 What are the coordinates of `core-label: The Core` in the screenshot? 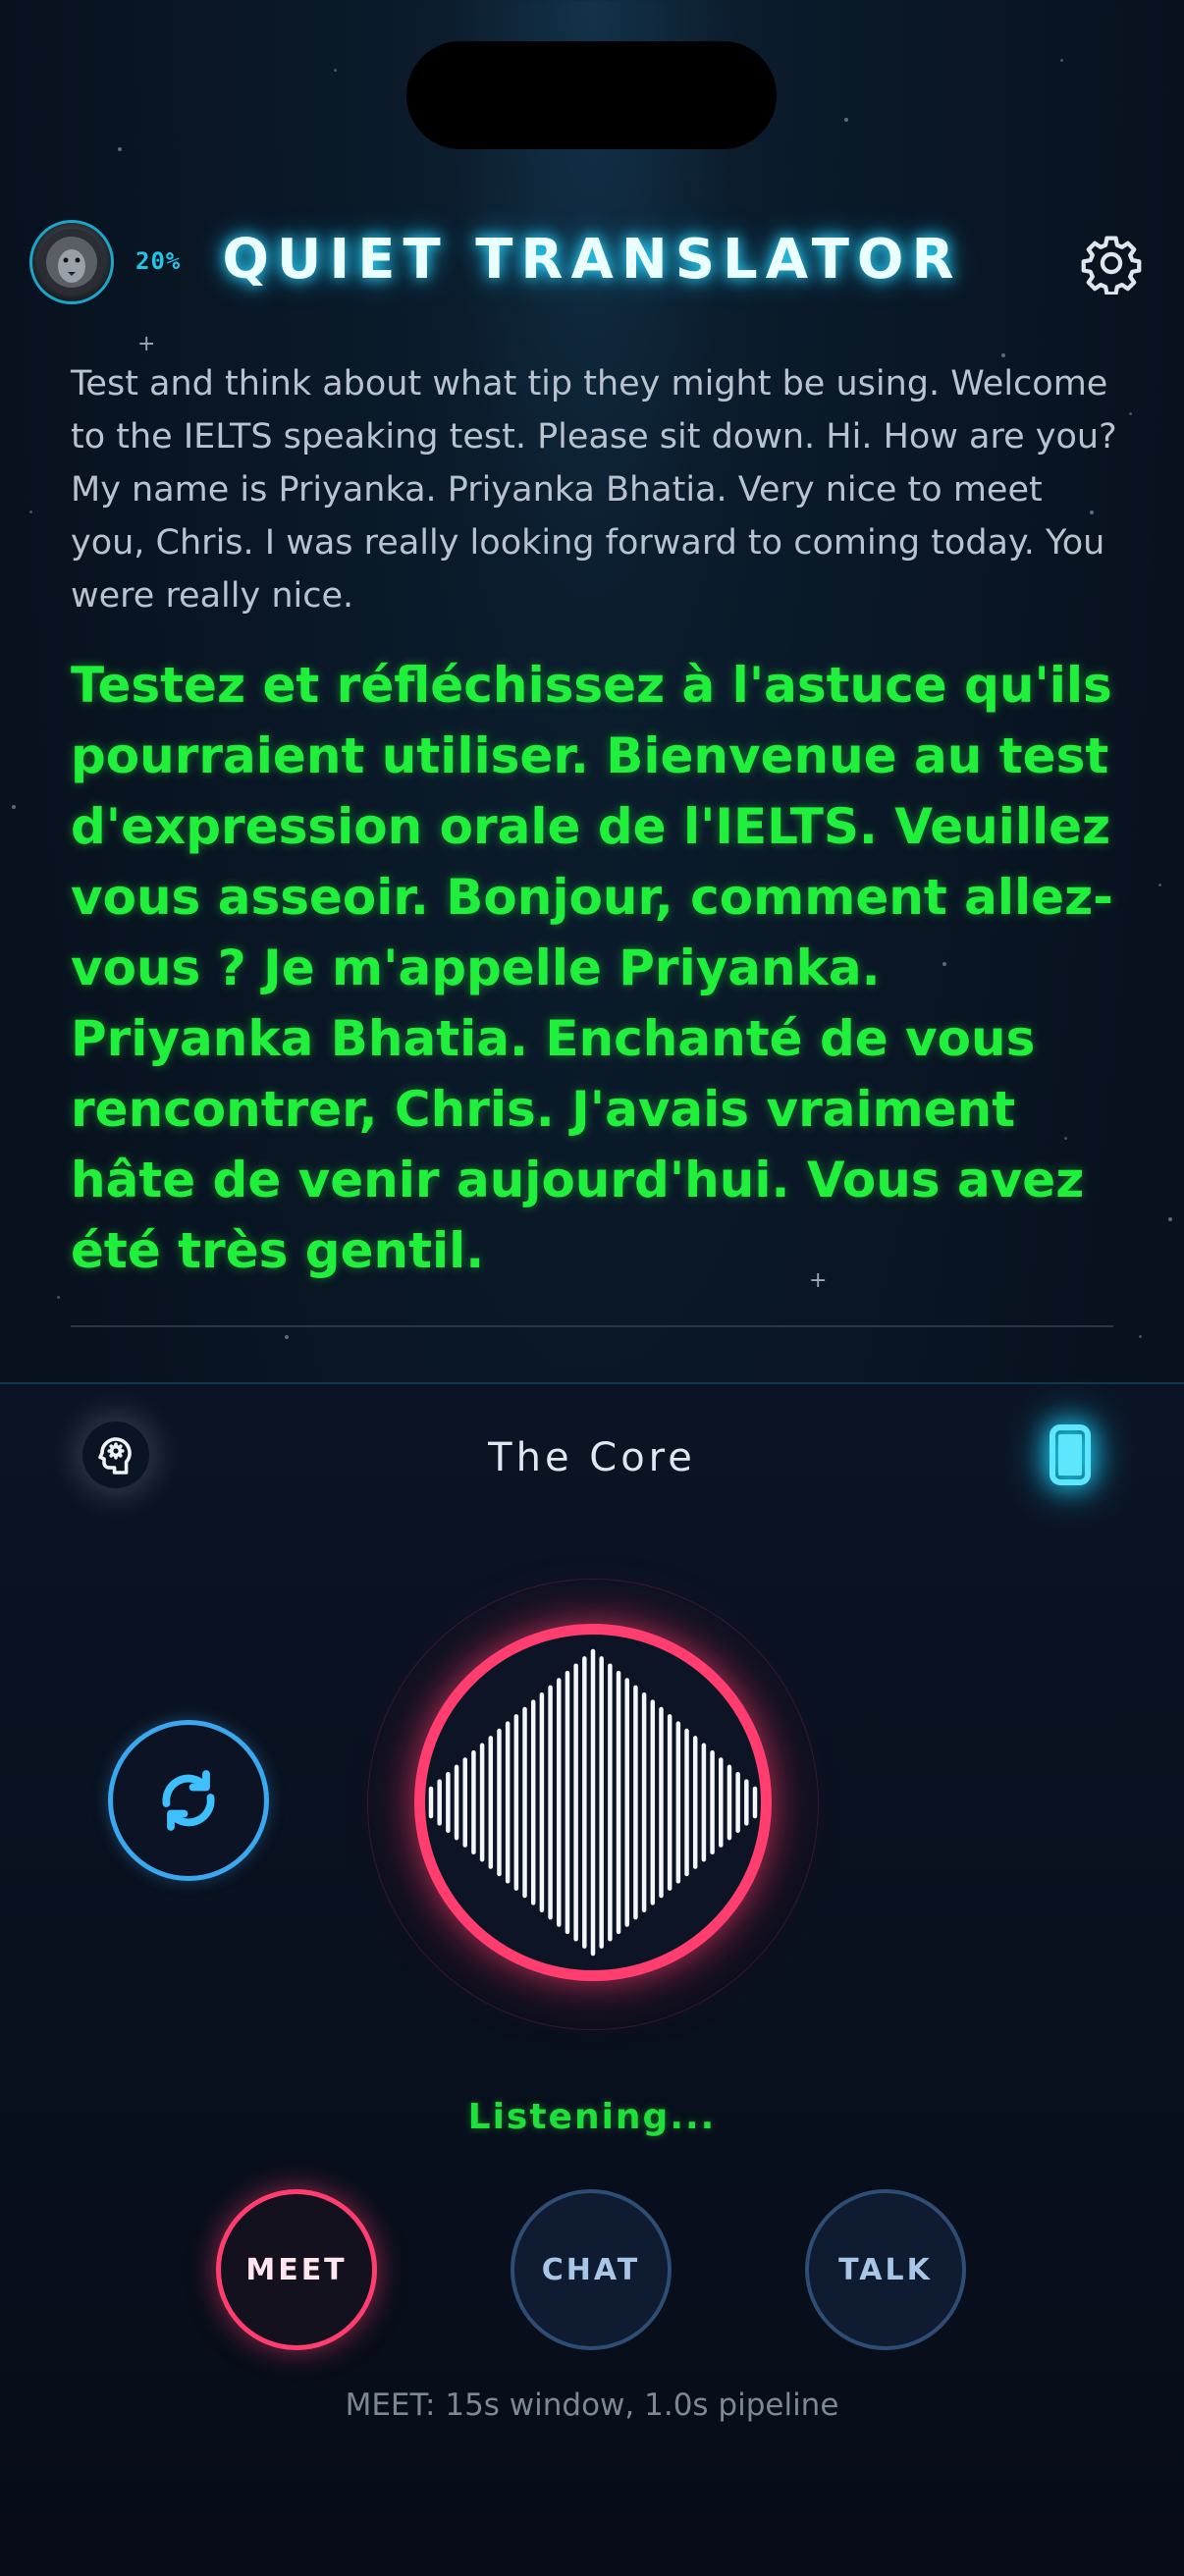 It's located at (592, 1457).